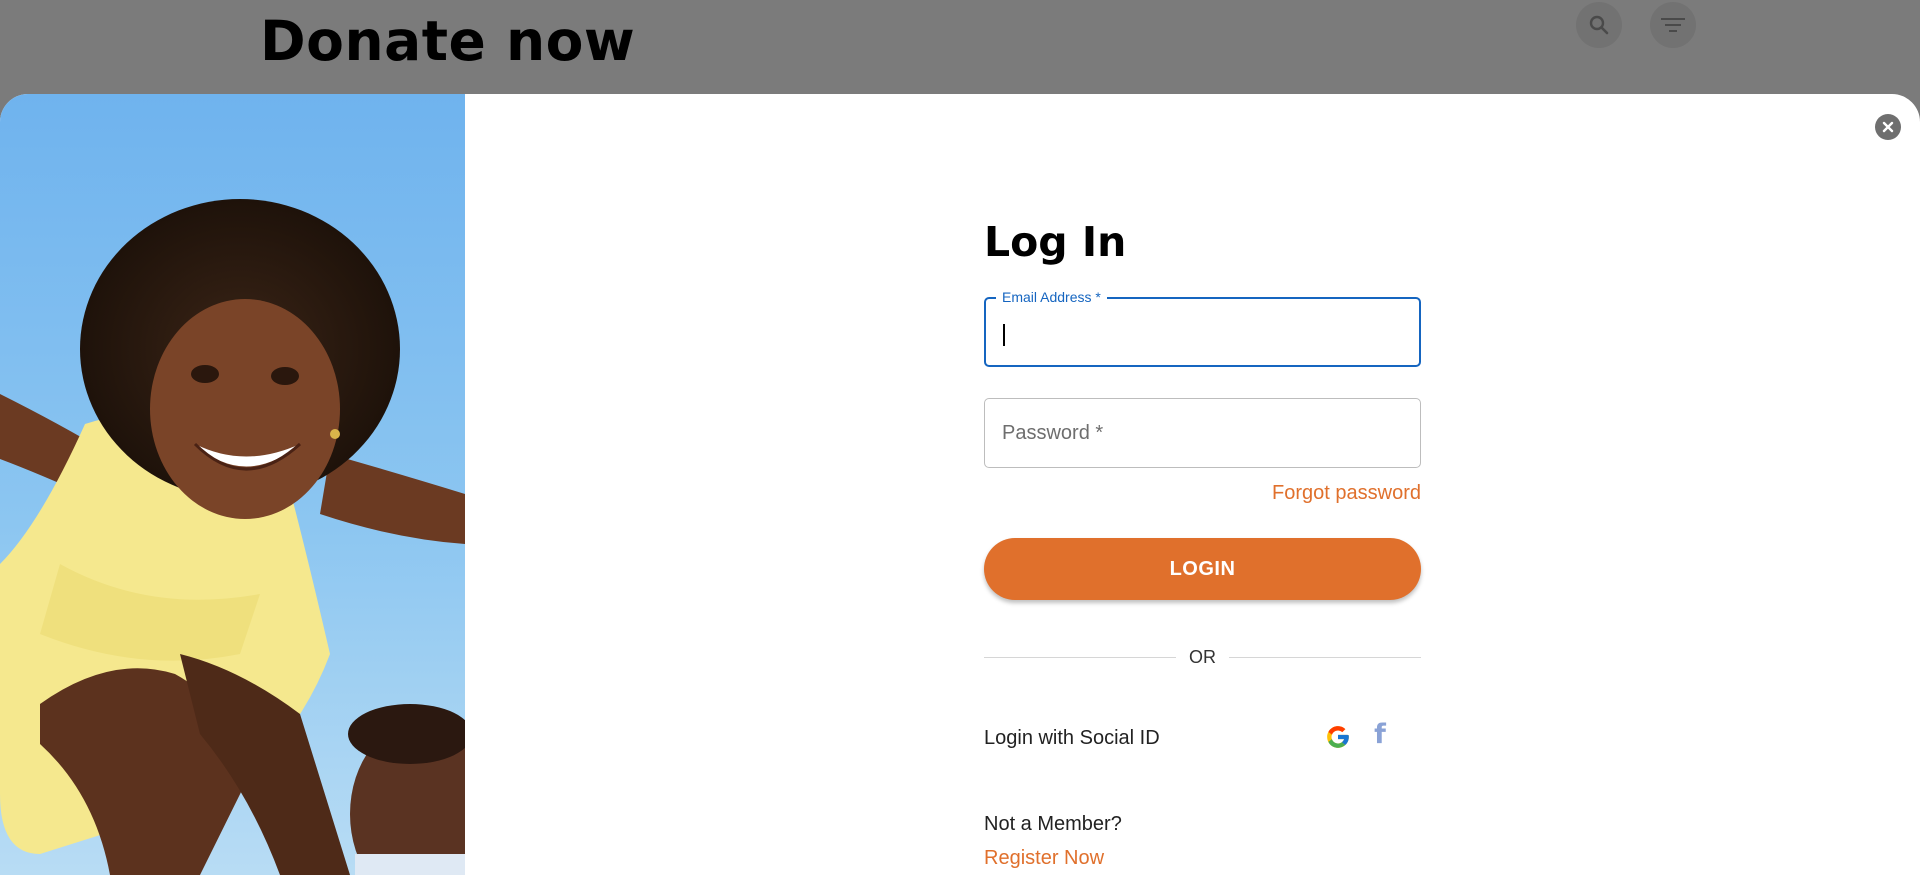 This screenshot has height=894, width=1920. What do you see at coordinates (1055, 242) in the screenshot?
I see `login-title: Log In` at bounding box center [1055, 242].